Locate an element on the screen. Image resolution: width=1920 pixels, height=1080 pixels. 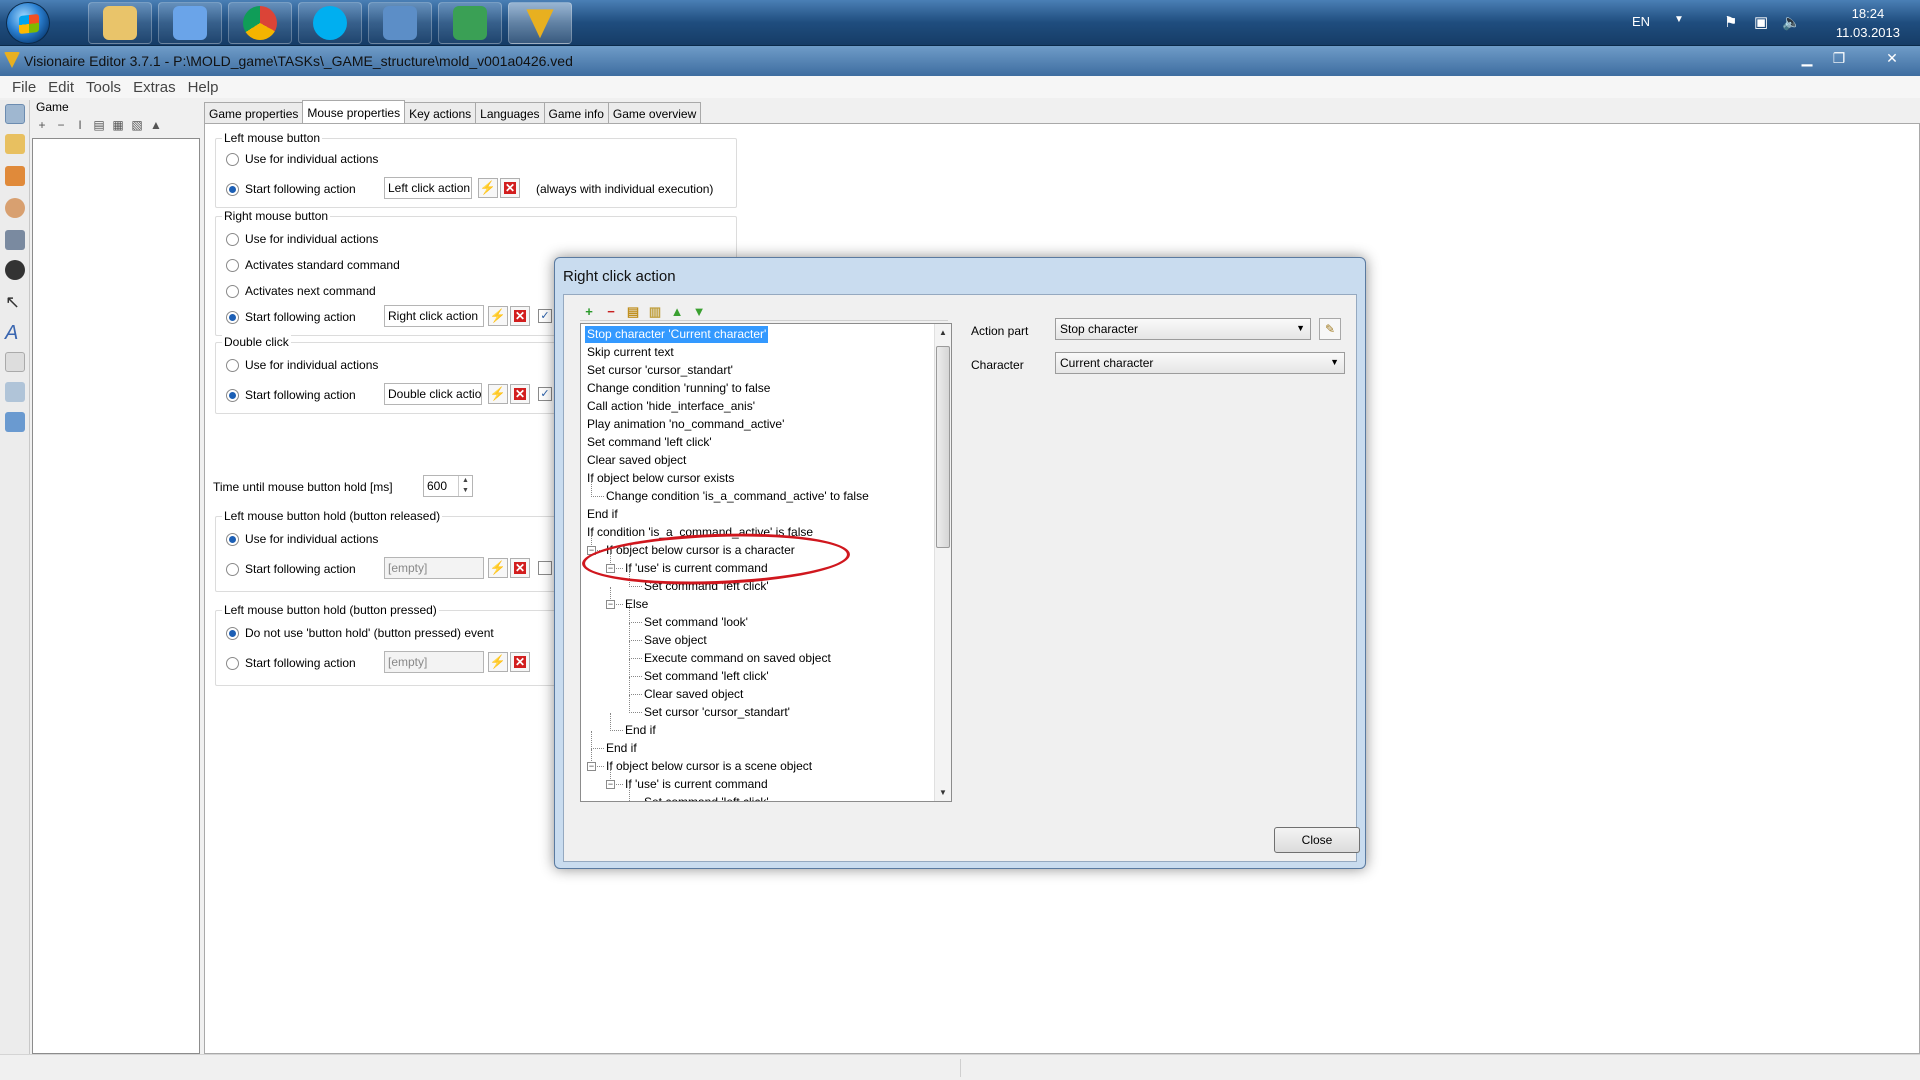
menu-help: Help is located at coordinates (203, 87).